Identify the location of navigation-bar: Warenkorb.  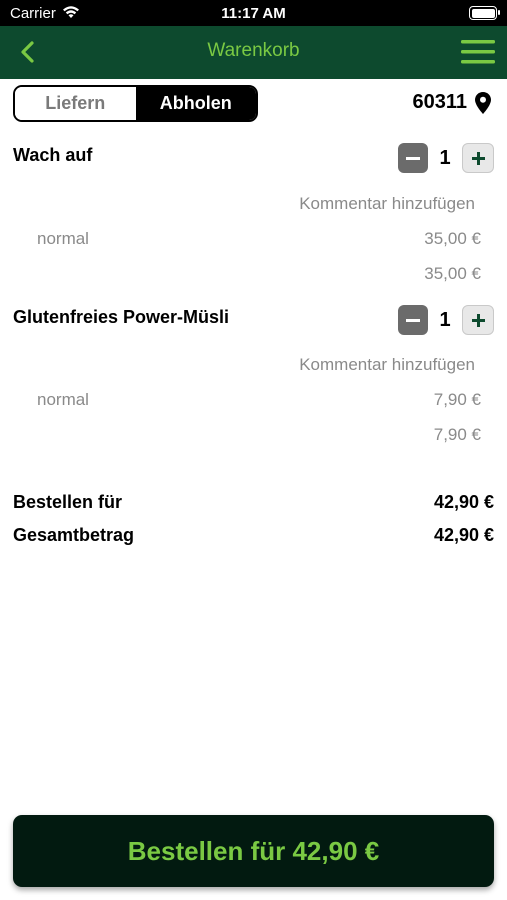
(253, 52).